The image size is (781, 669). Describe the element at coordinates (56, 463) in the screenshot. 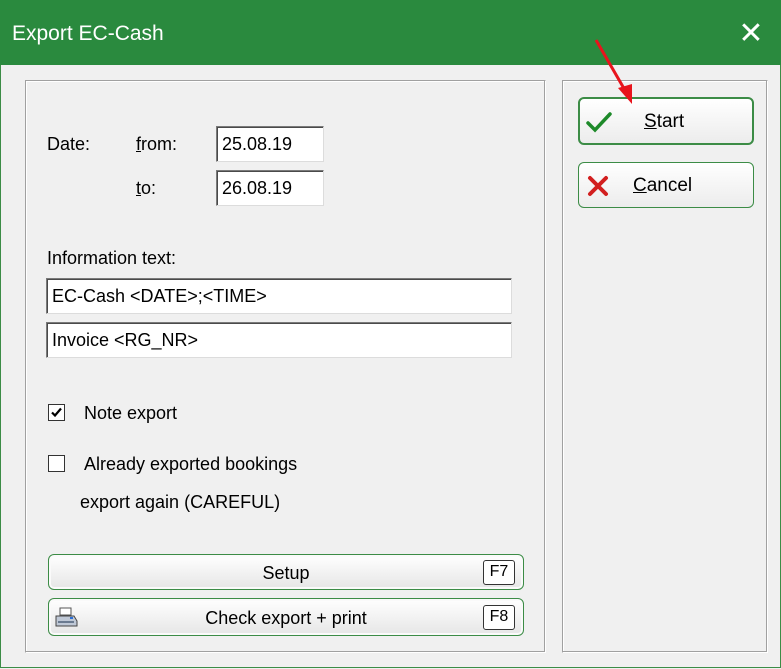

I see `already-exported-checkbox` at that location.